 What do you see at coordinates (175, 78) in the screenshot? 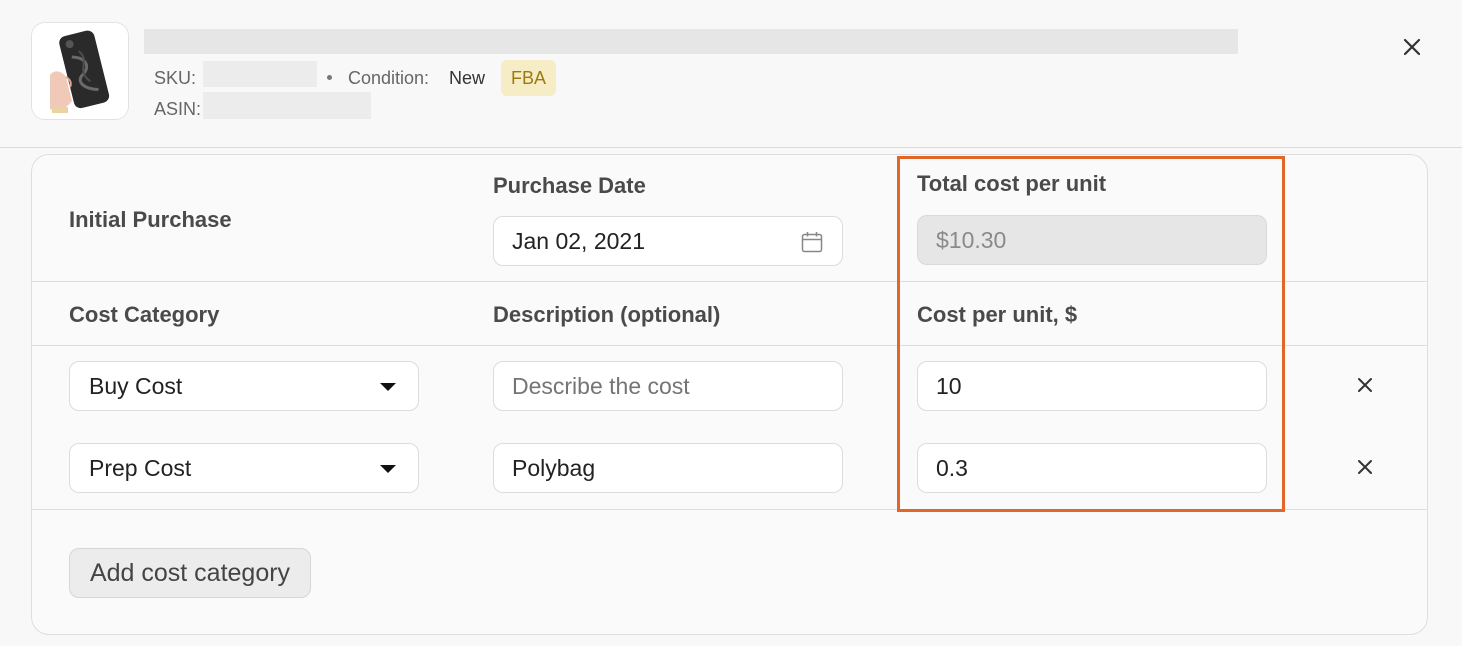
I see `sku-label: SKU:` at bounding box center [175, 78].